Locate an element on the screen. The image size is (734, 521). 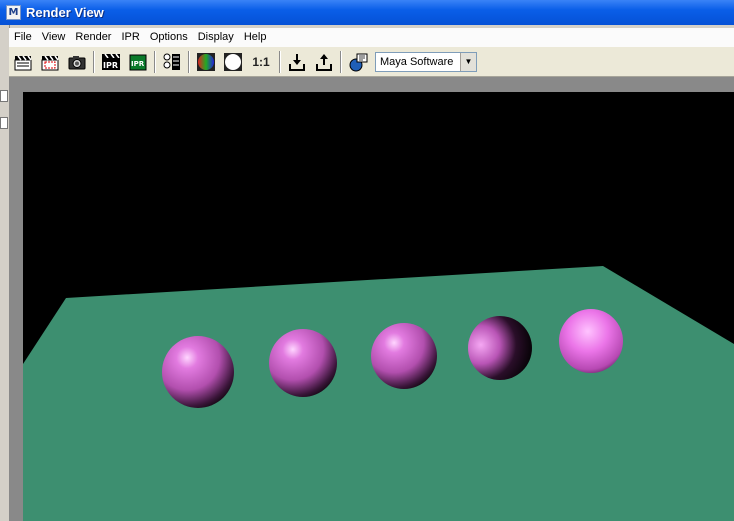
render-log-icon is located at coordinates (358, 62).